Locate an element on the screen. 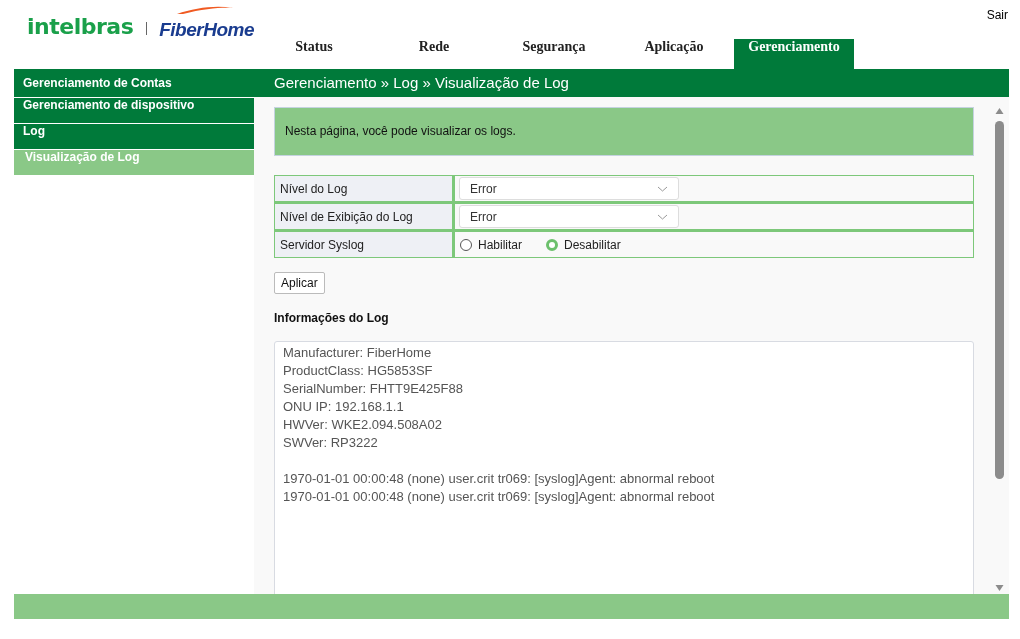 The image size is (1020, 639). radio-label: Habilitar is located at coordinates (500, 244).